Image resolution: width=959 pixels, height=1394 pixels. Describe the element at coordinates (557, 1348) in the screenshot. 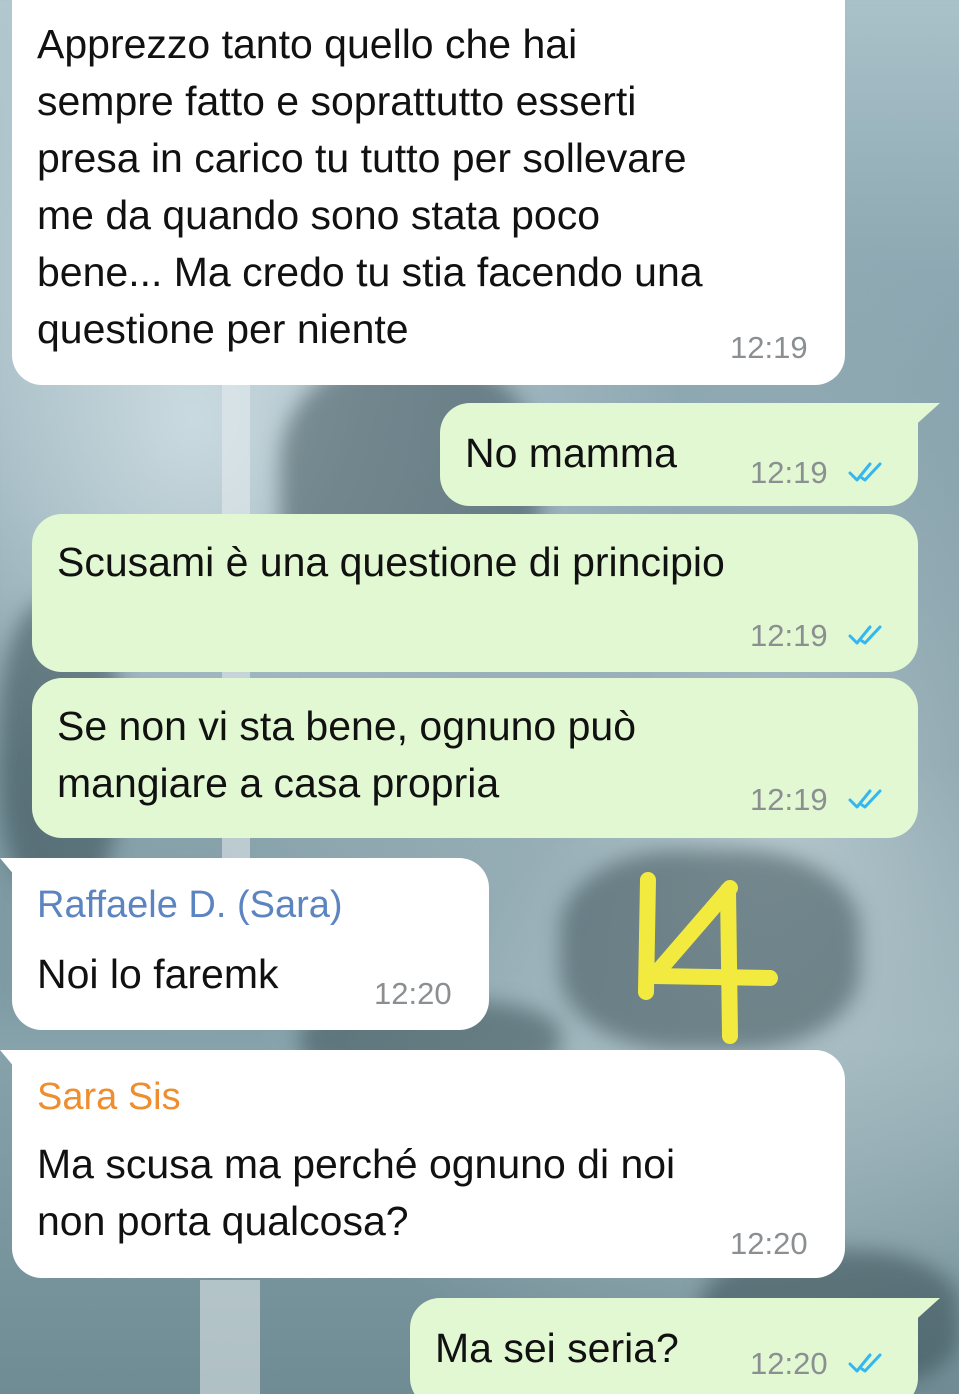

I see `message-text: Ma sei seria?` at that location.